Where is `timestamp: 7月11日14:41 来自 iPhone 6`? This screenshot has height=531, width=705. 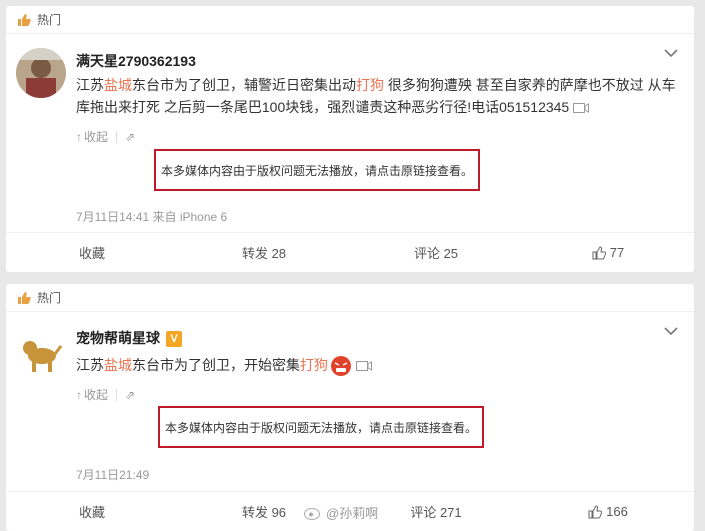 timestamp: 7月11日14:41 来自 iPhone 6 is located at coordinates (151, 216).